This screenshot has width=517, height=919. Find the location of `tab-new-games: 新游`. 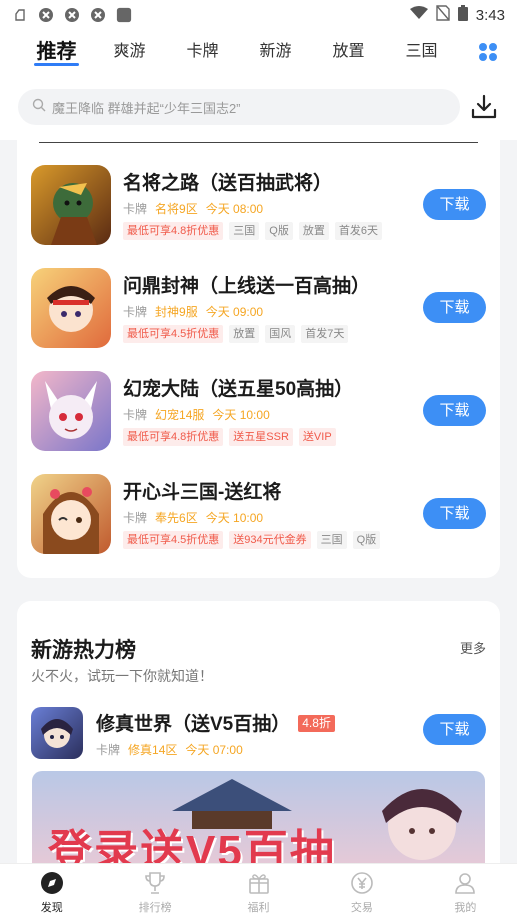

tab-new-games: 新游 is located at coordinates (275, 52).